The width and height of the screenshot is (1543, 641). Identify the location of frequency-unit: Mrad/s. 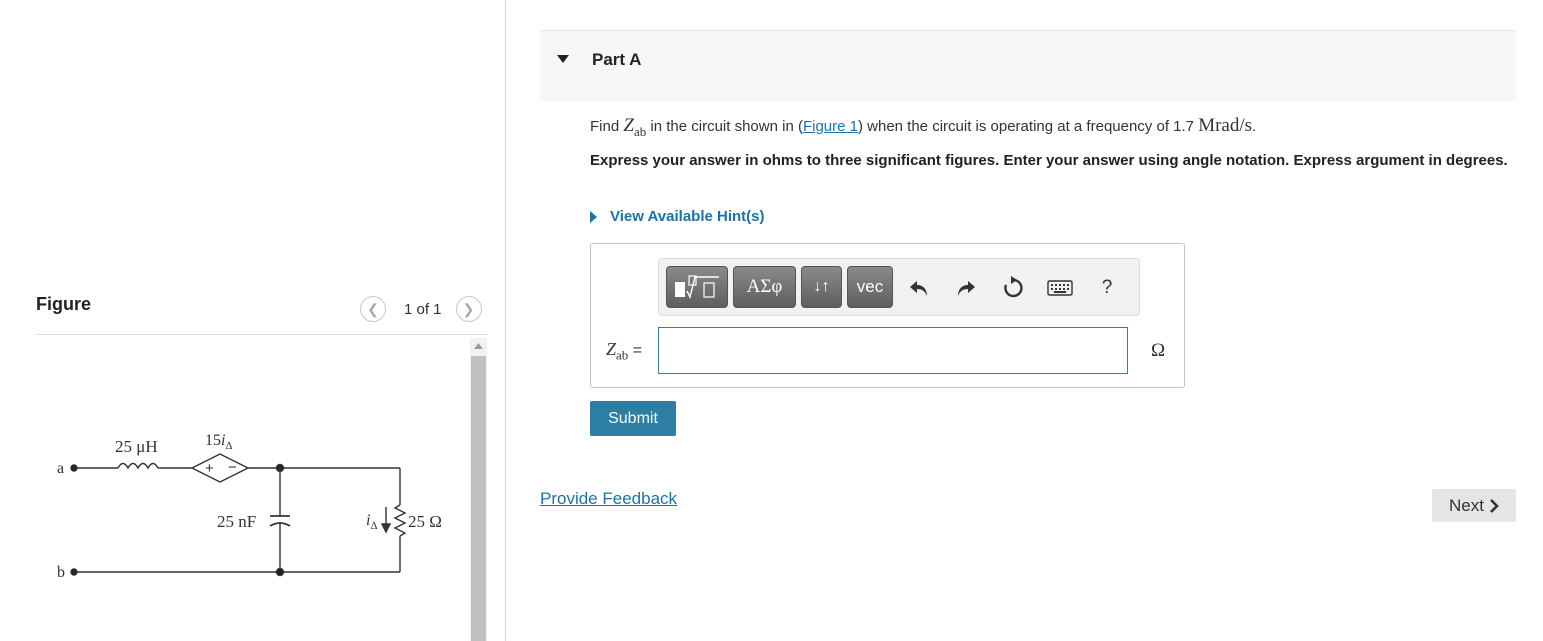
(1225, 125).